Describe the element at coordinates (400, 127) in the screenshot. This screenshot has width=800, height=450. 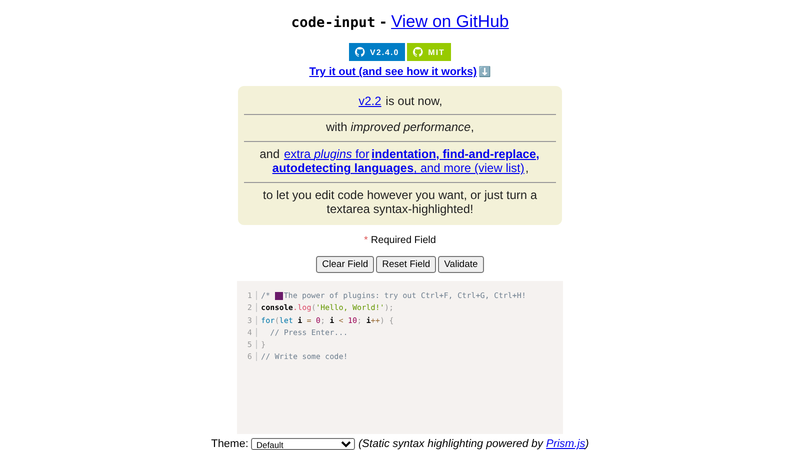
I see `notice-text: with improved performance,` at that location.